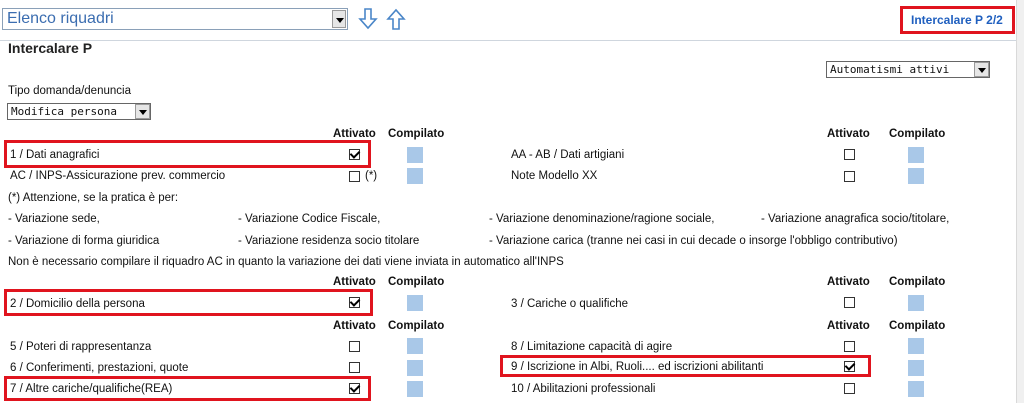  Describe the element at coordinates (329, 241) in the screenshot. I see `variazione-note: - Variazione residenza socio titolare` at that location.